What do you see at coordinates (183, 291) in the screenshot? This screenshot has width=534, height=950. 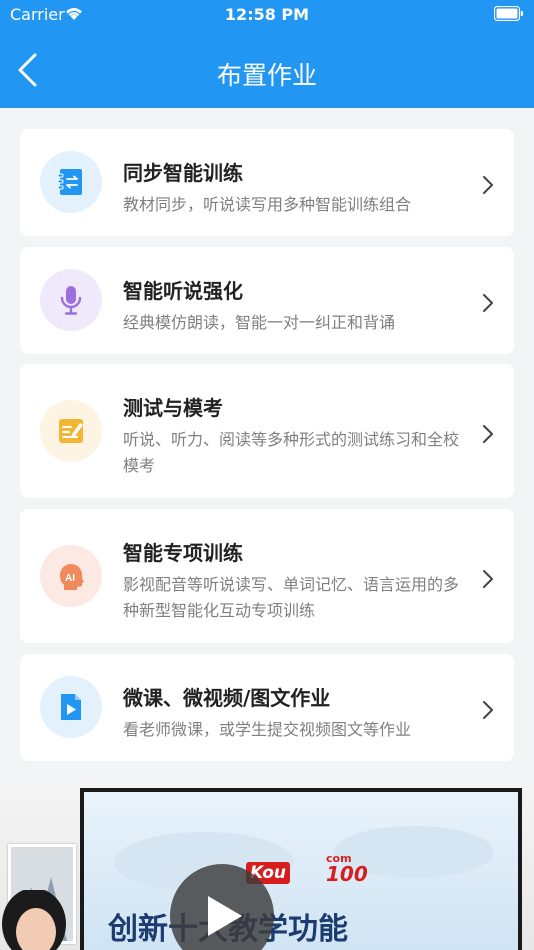 I see `card-title: 智能听说强化` at bounding box center [183, 291].